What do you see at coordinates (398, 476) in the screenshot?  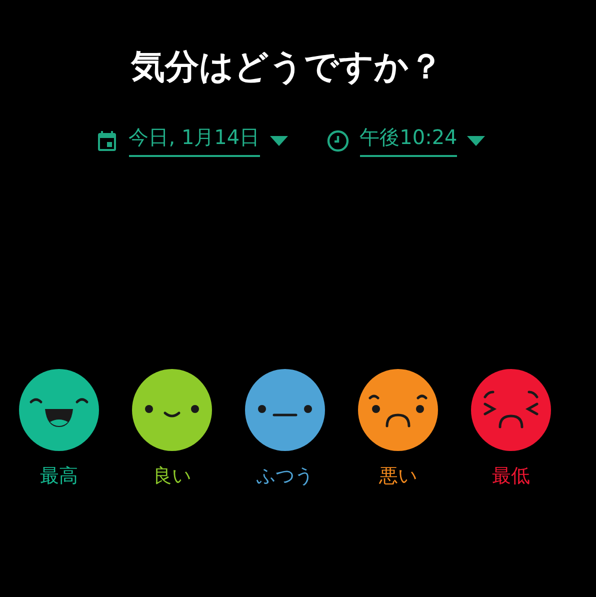 I see `mood-label: 悪い` at bounding box center [398, 476].